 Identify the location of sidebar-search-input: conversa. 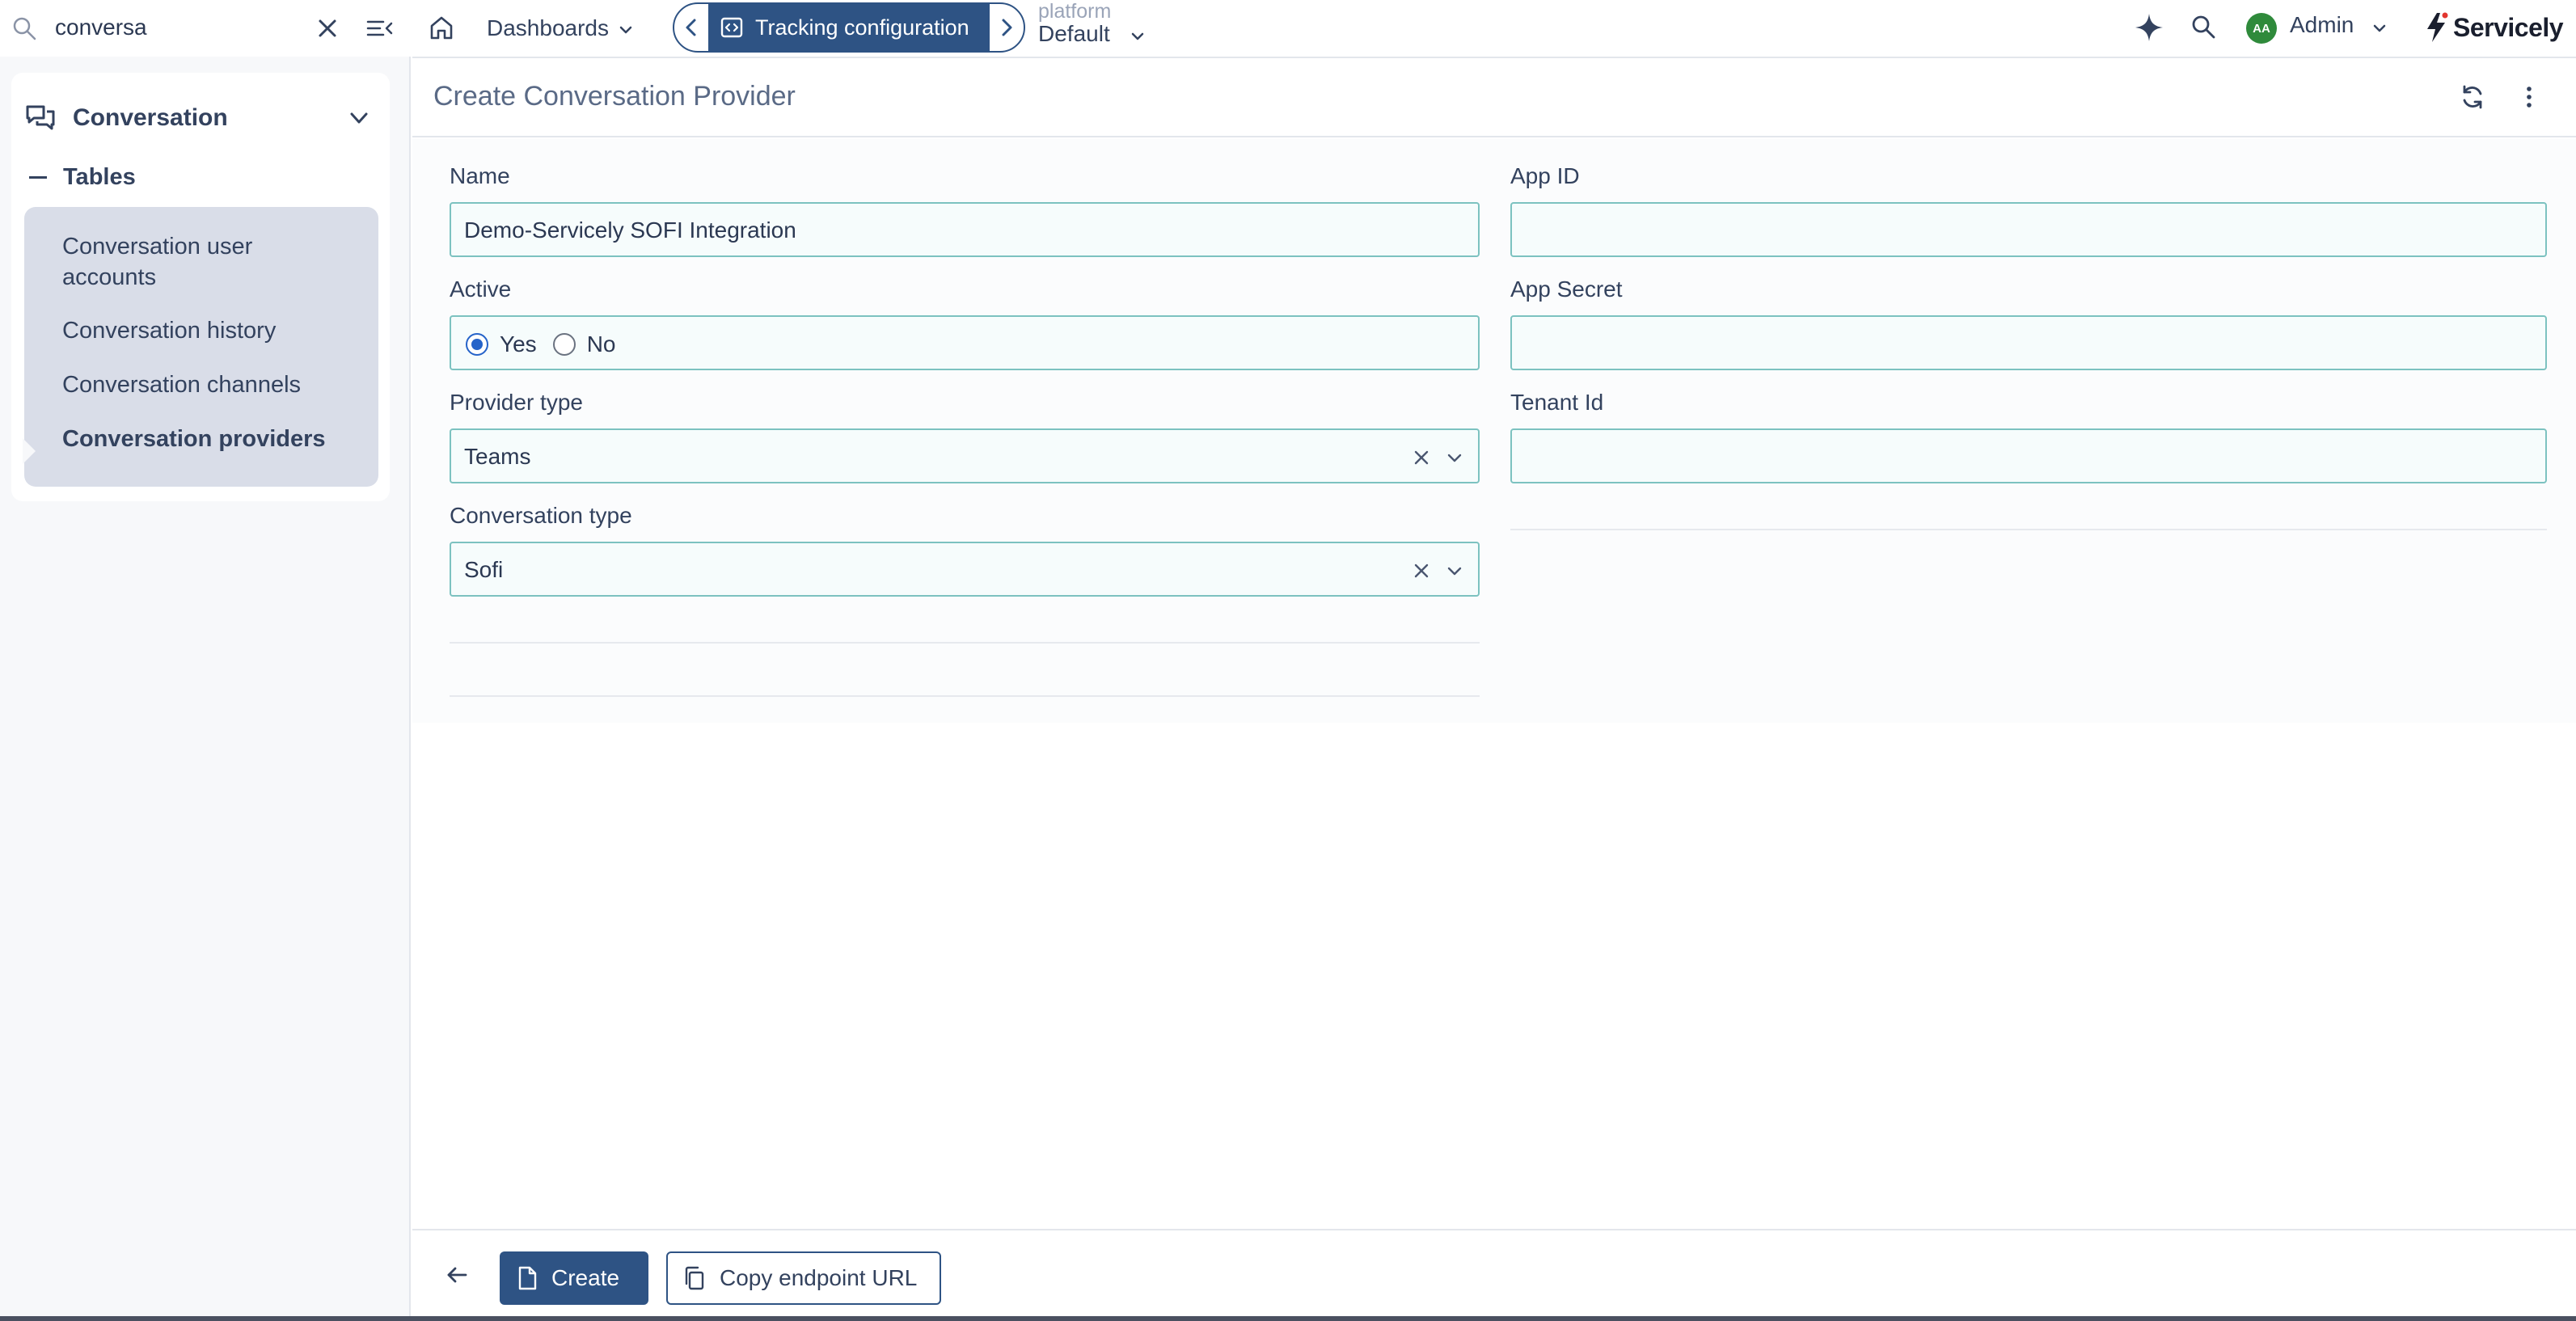
(101, 27).